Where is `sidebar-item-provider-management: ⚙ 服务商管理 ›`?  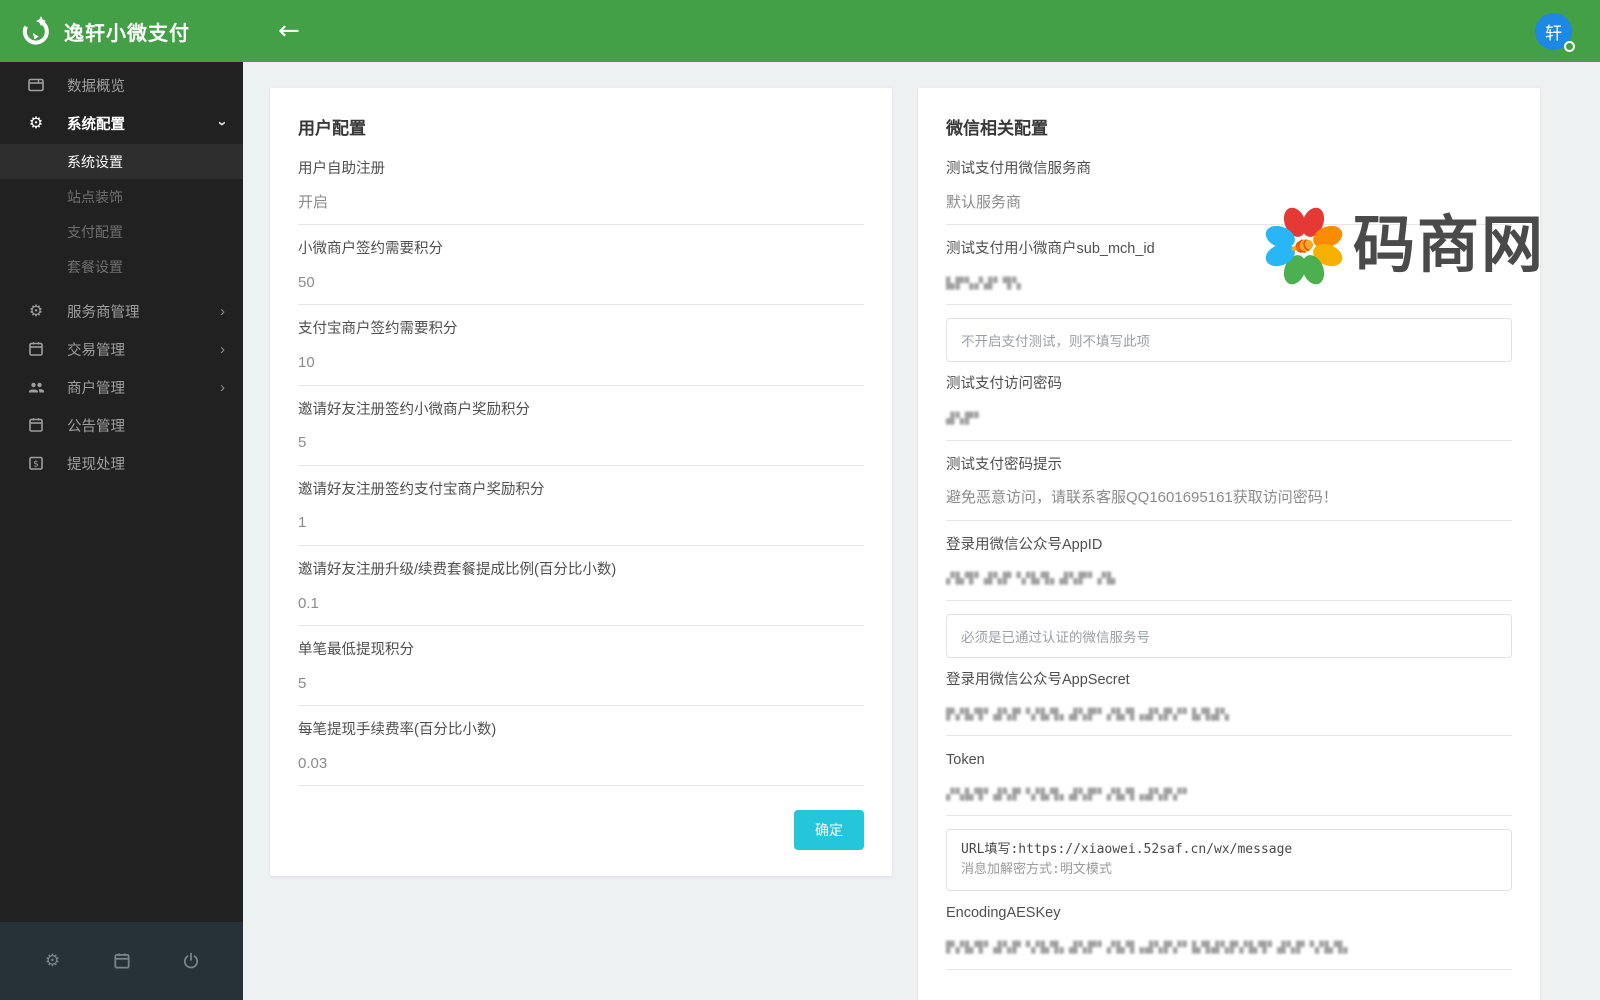
sidebar-item-provider-management: ⚙ 服务商管理 › is located at coordinates (121, 311).